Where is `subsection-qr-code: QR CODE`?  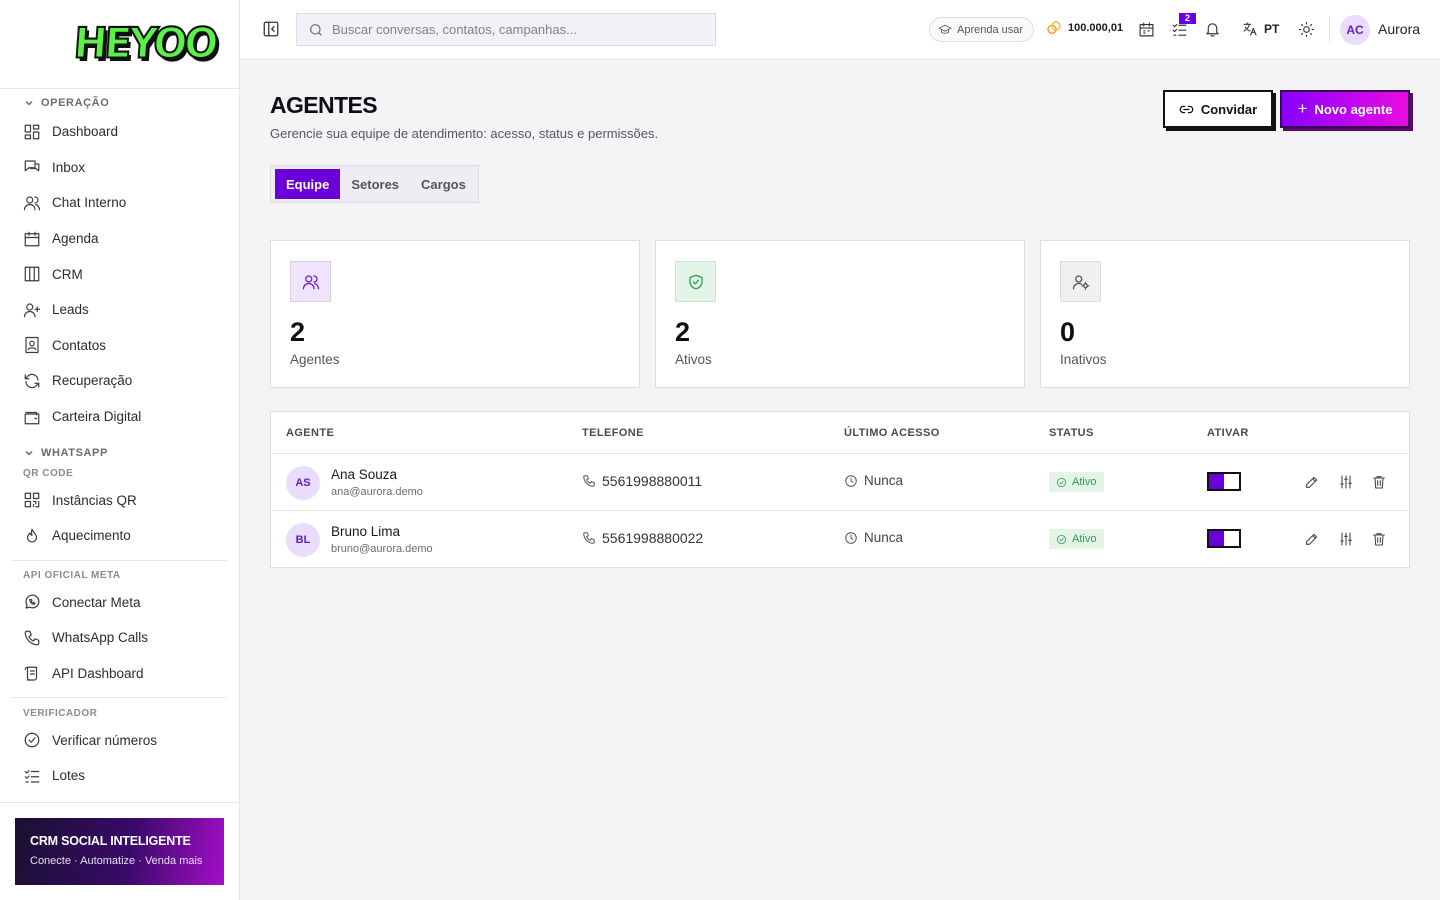
subsection-qr-code: QR CODE is located at coordinates (48, 473).